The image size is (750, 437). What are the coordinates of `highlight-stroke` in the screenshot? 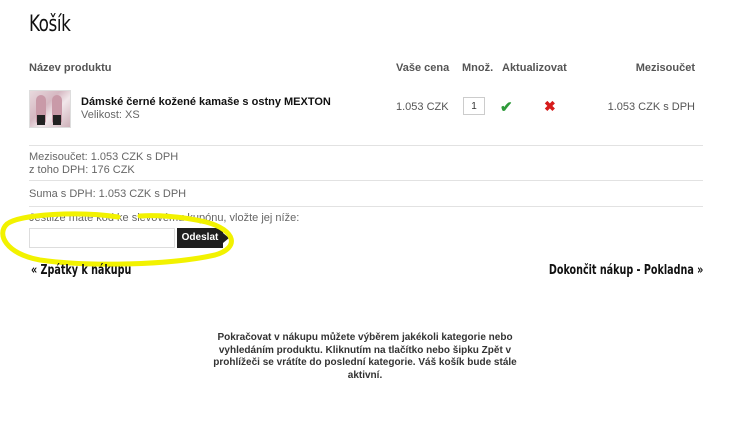 It's located at (117, 239).